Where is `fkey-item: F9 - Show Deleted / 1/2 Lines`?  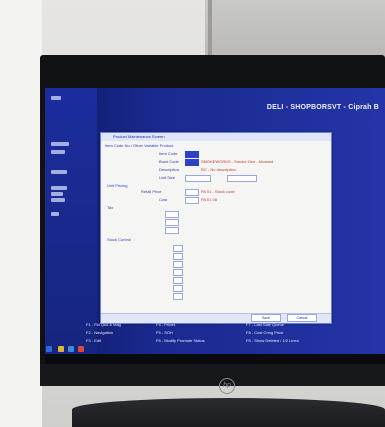 fkey-item: F9 - Show Deleted / 1/2 Lines is located at coordinates (272, 340).